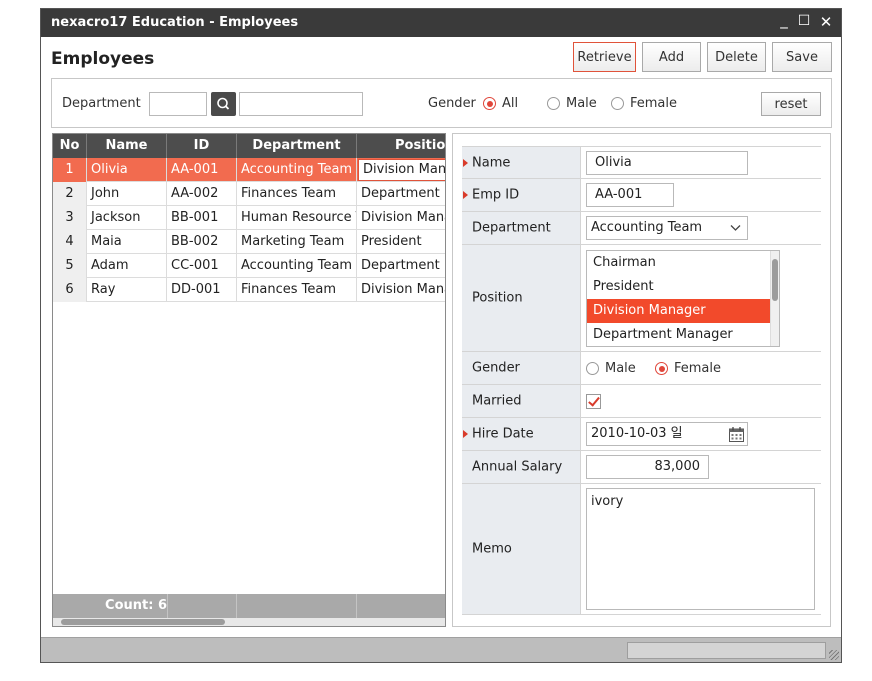  I want to click on hire-date-input: 2010-10-03 일, so click(667, 434).